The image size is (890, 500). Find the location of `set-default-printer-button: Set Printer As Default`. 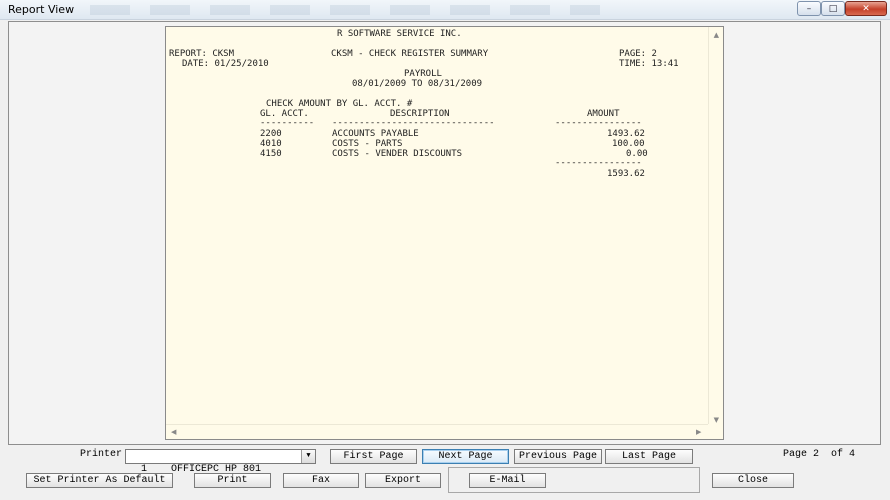

set-default-printer-button: Set Printer As Default is located at coordinates (99, 480).